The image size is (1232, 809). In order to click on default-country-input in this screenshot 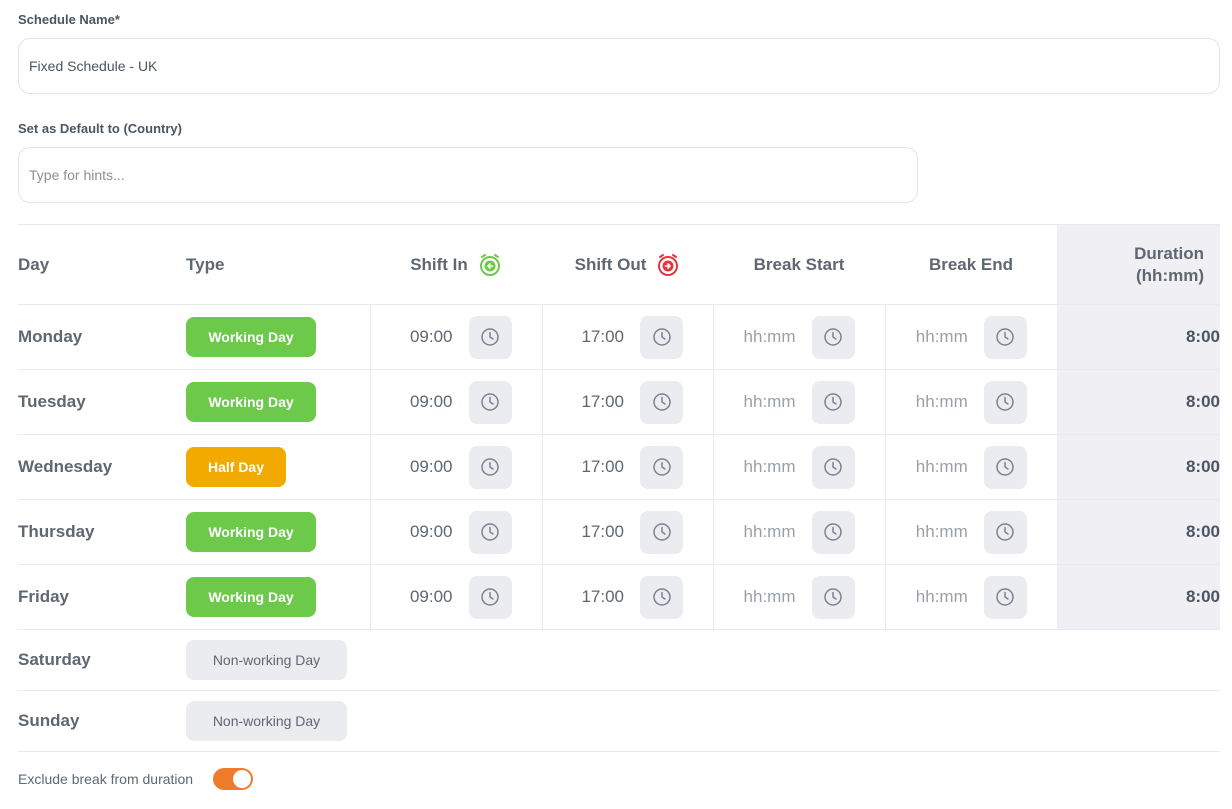, I will do `click(468, 175)`.